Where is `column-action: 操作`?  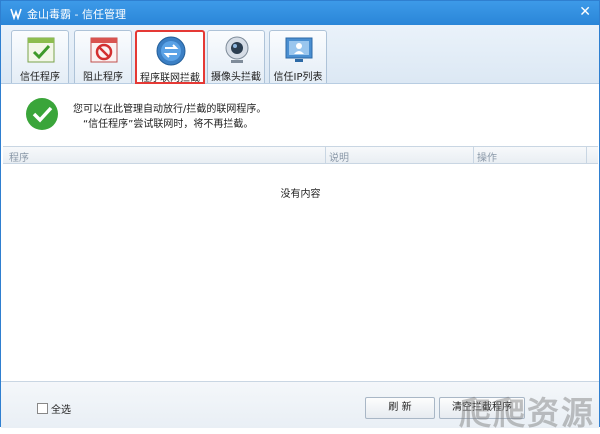 column-action: 操作 is located at coordinates (487, 156).